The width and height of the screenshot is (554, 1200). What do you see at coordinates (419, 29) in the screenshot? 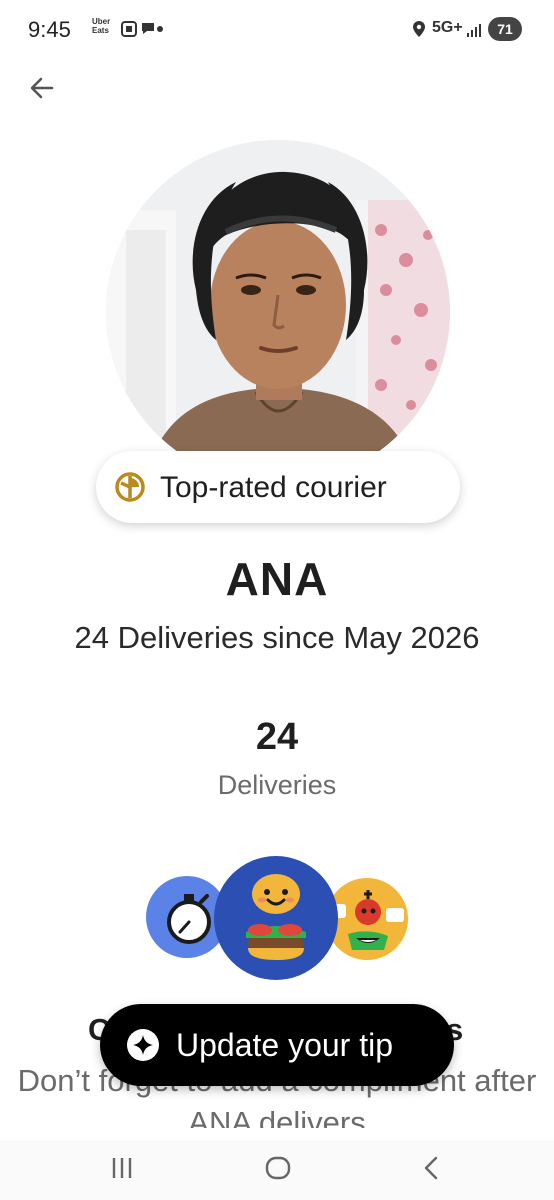
I see `location-pin-icon` at bounding box center [419, 29].